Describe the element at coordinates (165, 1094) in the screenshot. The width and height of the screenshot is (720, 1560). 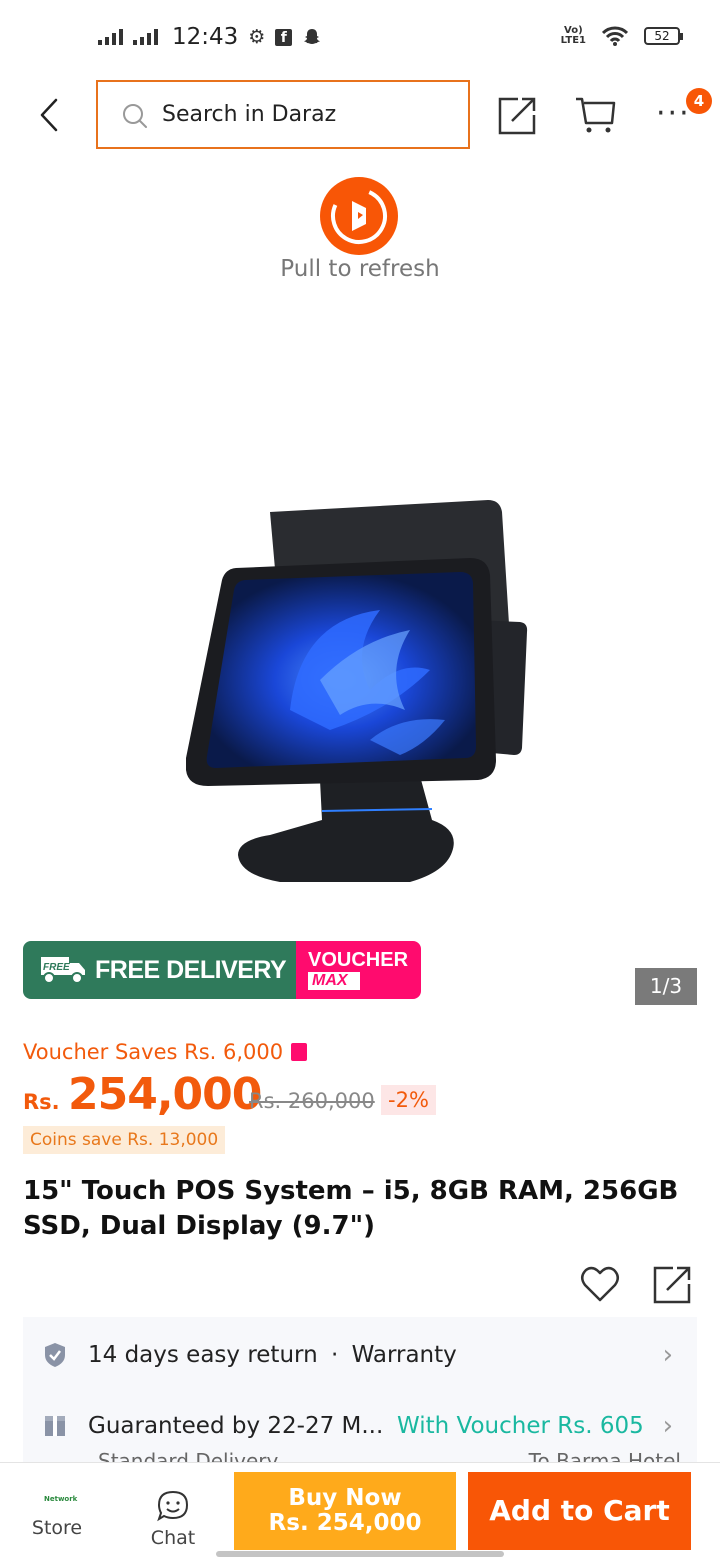
I see `current-price: 254,000` at that location.